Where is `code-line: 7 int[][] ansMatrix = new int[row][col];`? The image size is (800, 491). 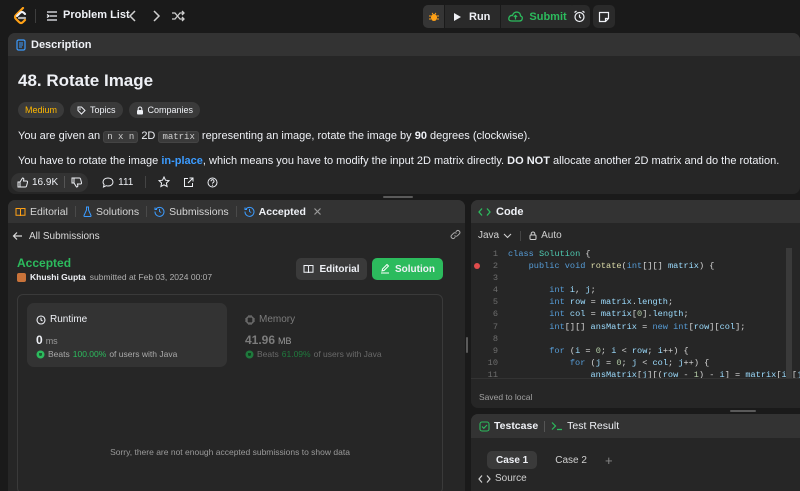 code-line: 7 int[][] ansMatrix = new int[row][col]; is located at coordinates (635, 327).